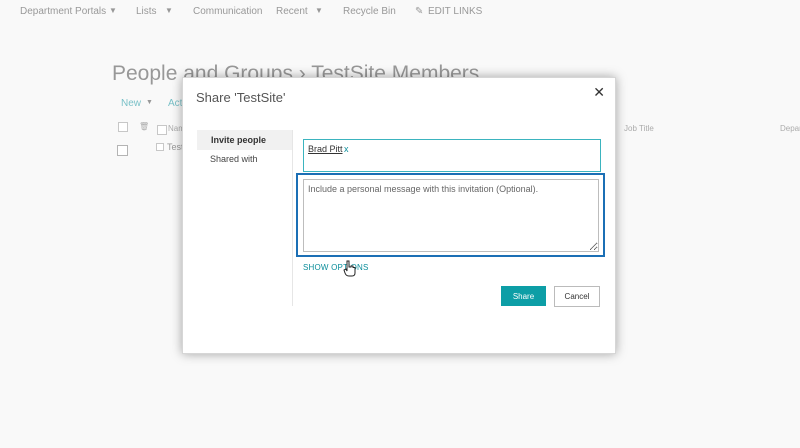  What do you see at coordinates (346, 149) in the screenshot?
I see `remove-invitee-icon: x` at bounding box center [346, 149].